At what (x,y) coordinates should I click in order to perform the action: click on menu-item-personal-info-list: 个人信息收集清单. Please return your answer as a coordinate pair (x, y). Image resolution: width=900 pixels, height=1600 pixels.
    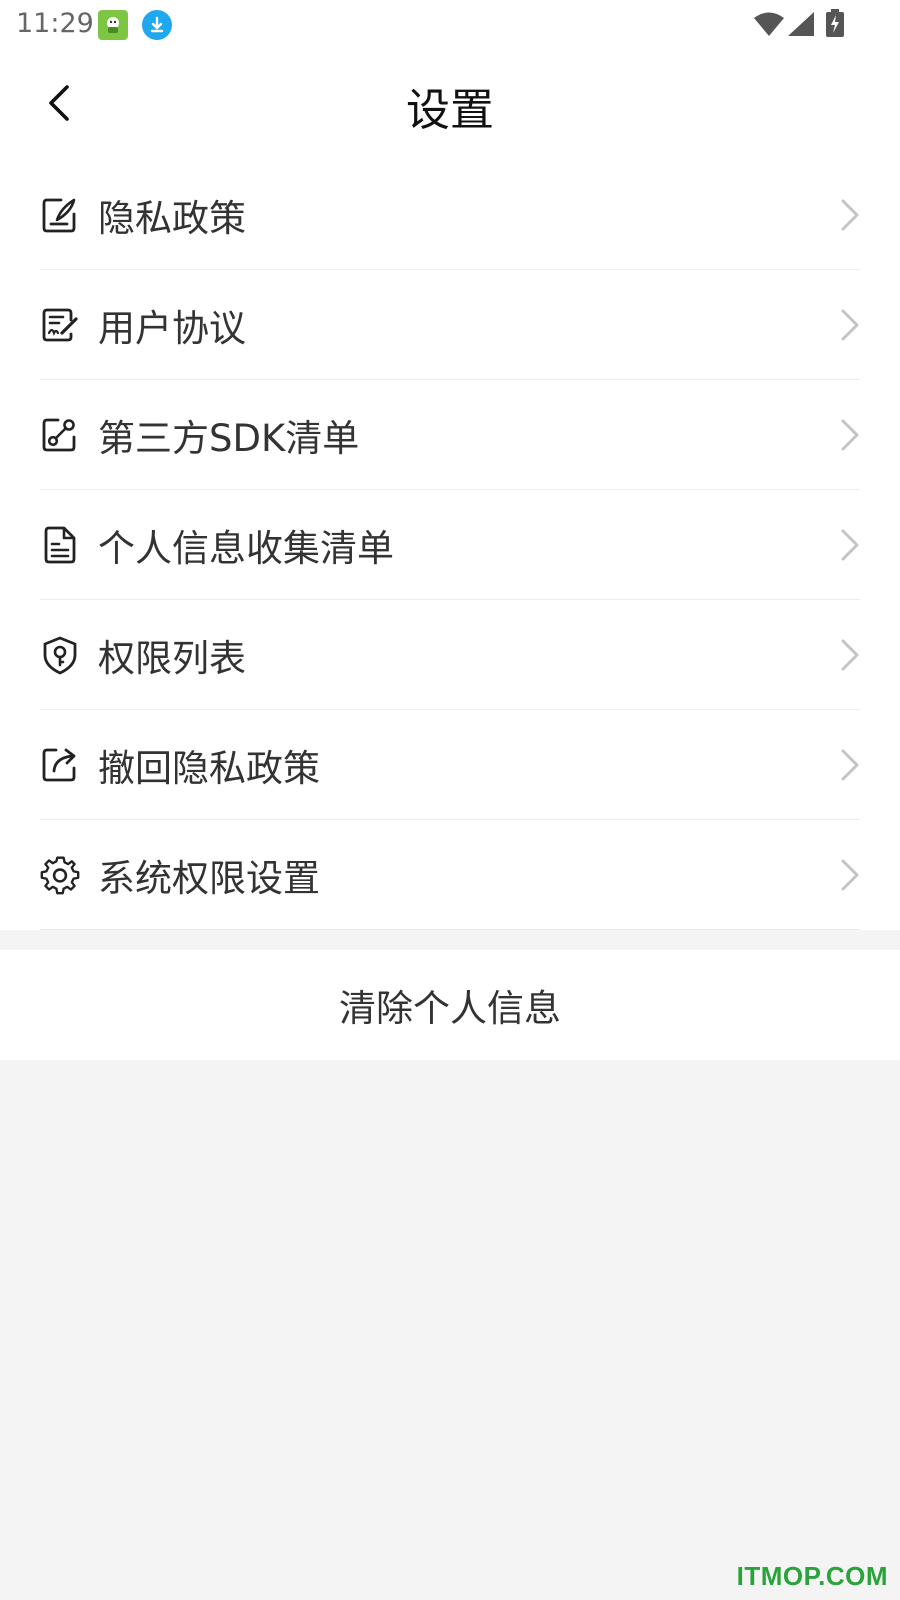
    Looking at the image, I should click on (450, 545).